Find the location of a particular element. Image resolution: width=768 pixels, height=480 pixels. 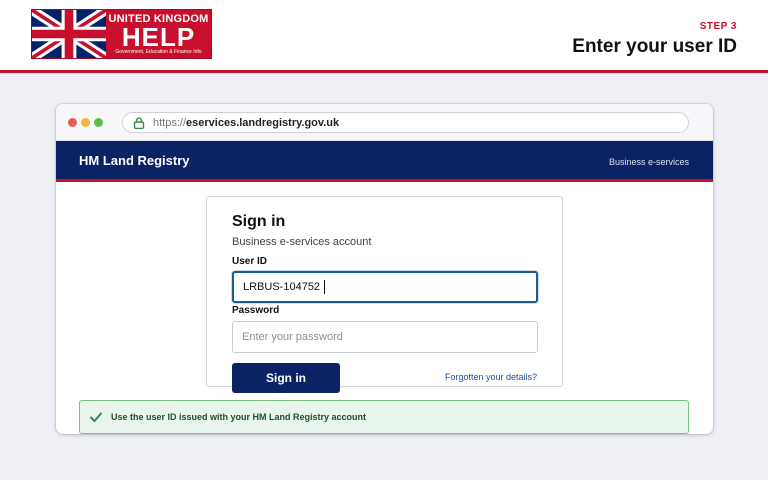

minimize-window-dot-icon is located at coordinates (85, 122).